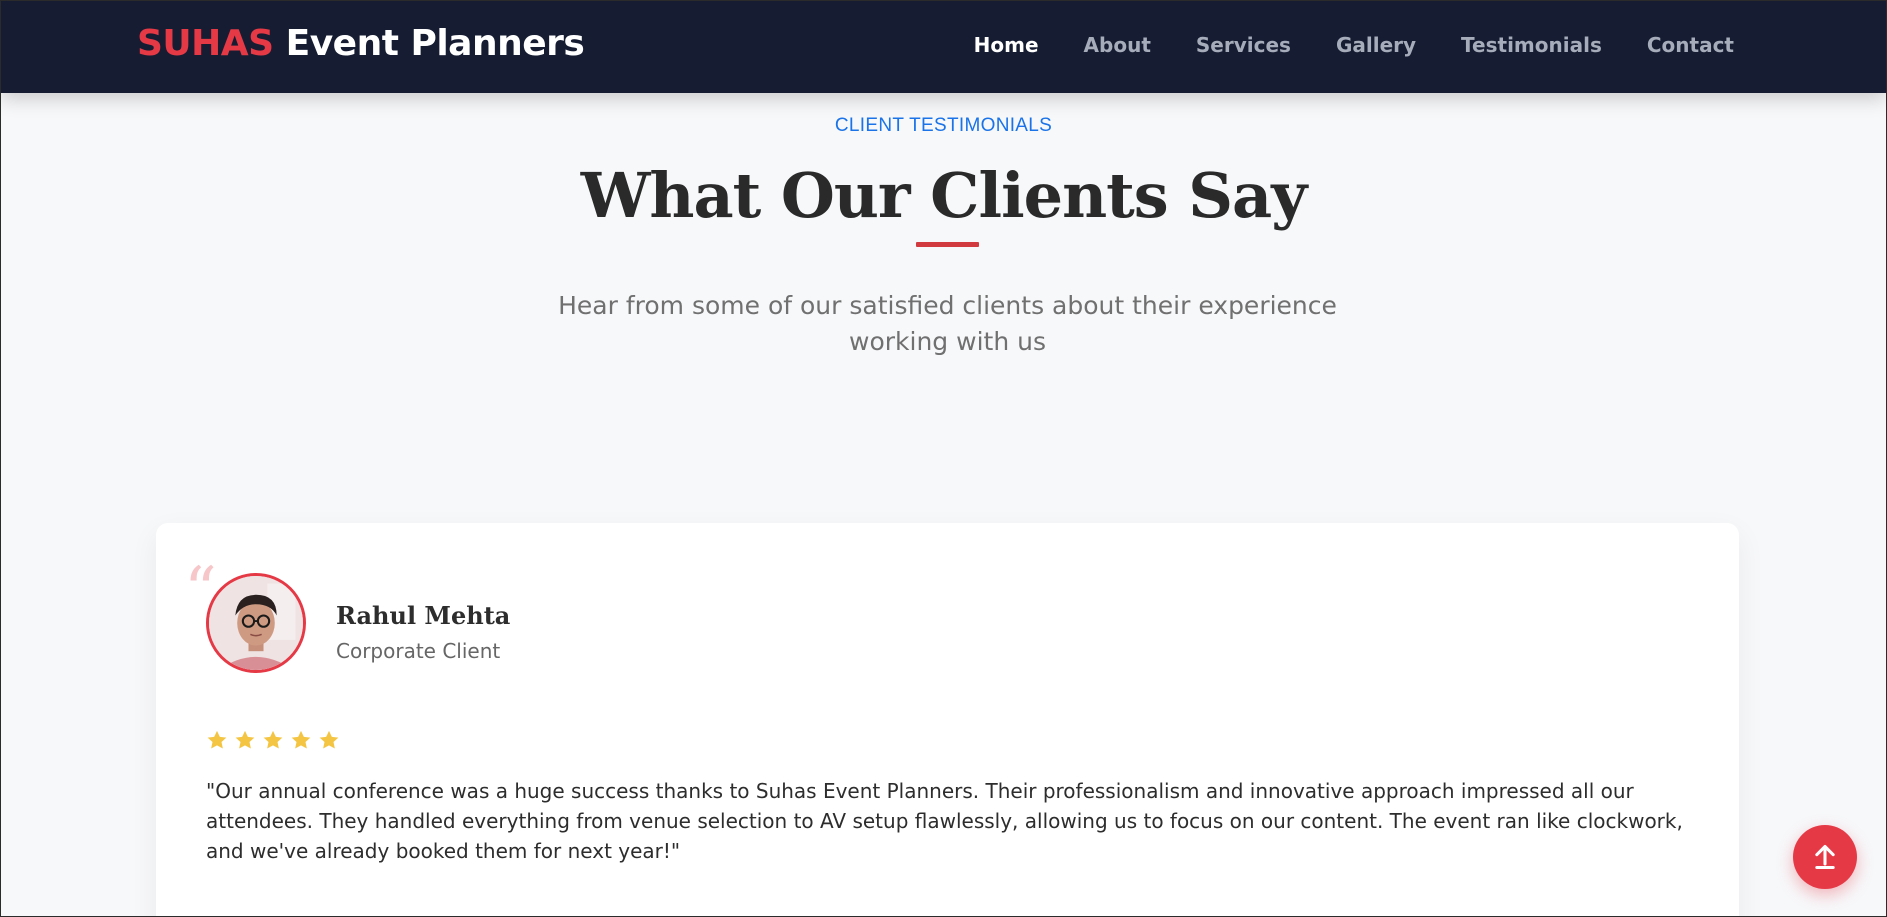 The image size is (1887, 917). I want to click on nav-link-services: Services, so click(1243, 45).